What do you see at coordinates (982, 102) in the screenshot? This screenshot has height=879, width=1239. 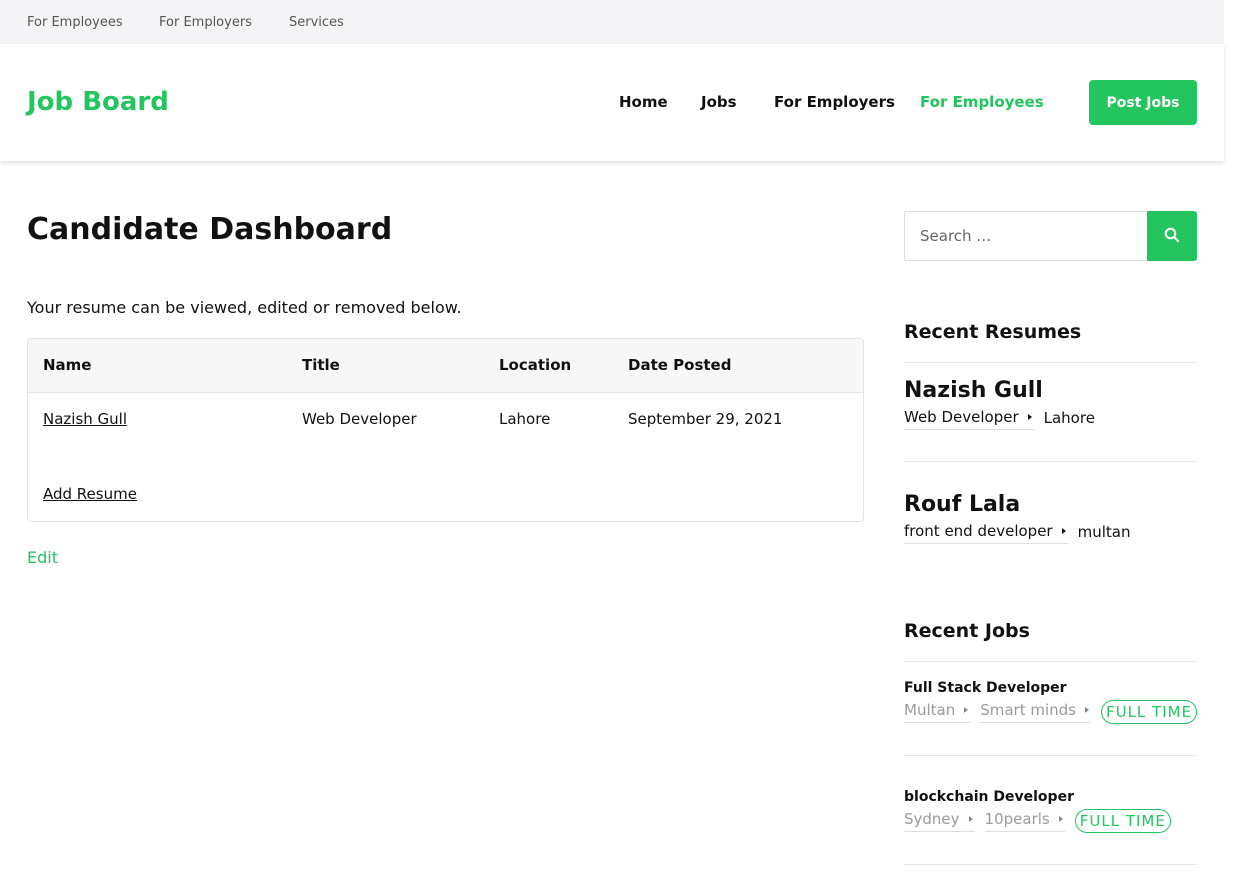 I see `nav-item-for-employees: For Employees` at bounding box center [982, 102].